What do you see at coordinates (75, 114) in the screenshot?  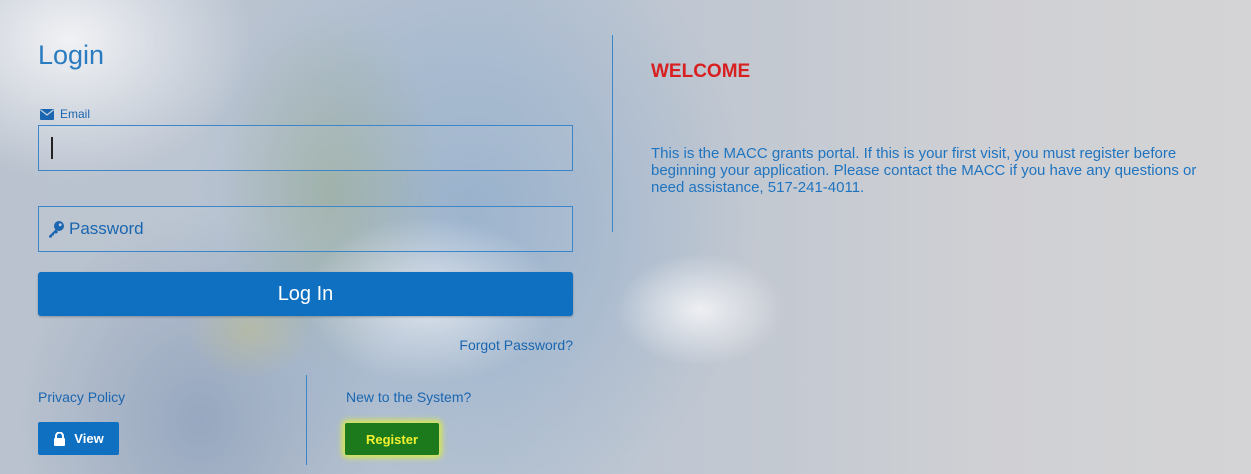 I see `email-label-text: Email` at bounding box center [75, 114].